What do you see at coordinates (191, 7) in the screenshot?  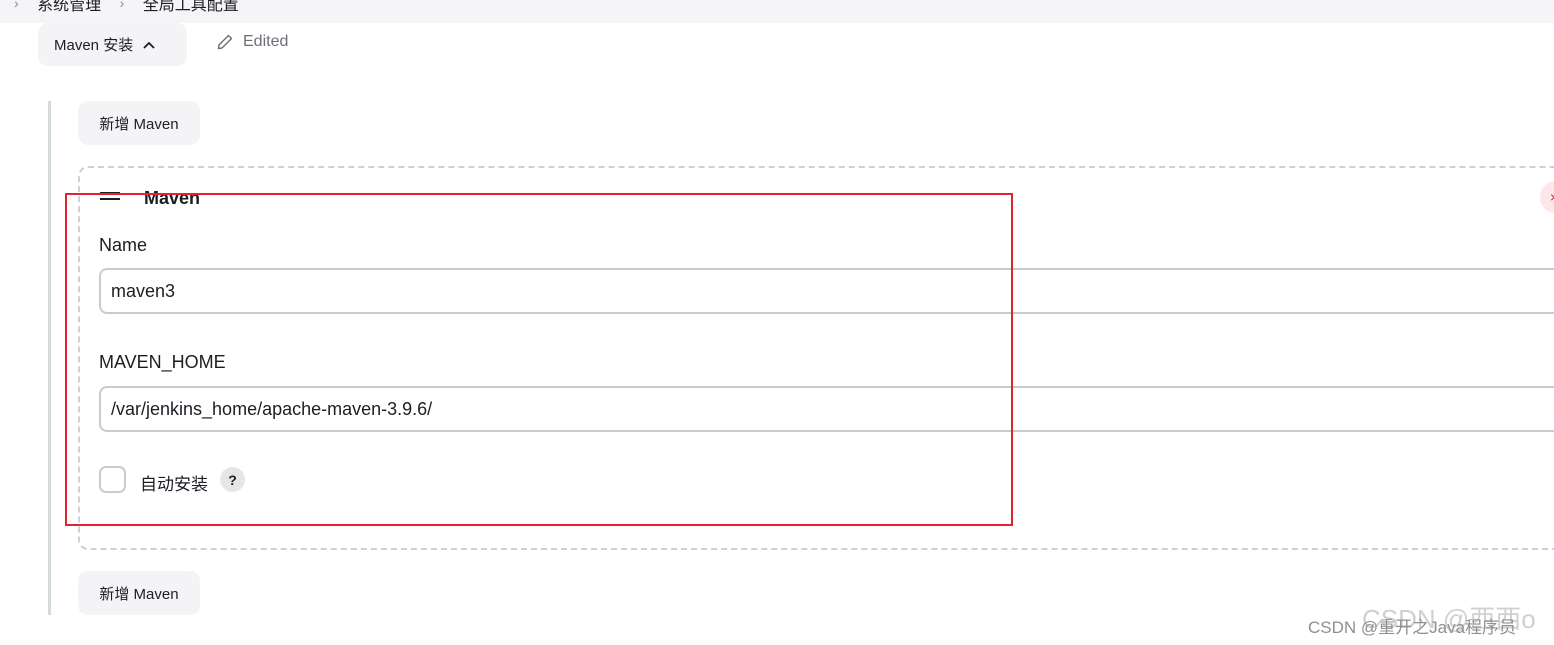 I see `breadcrumb-item-global-tools: 全局工具配置` at bounding box center [191, 7].